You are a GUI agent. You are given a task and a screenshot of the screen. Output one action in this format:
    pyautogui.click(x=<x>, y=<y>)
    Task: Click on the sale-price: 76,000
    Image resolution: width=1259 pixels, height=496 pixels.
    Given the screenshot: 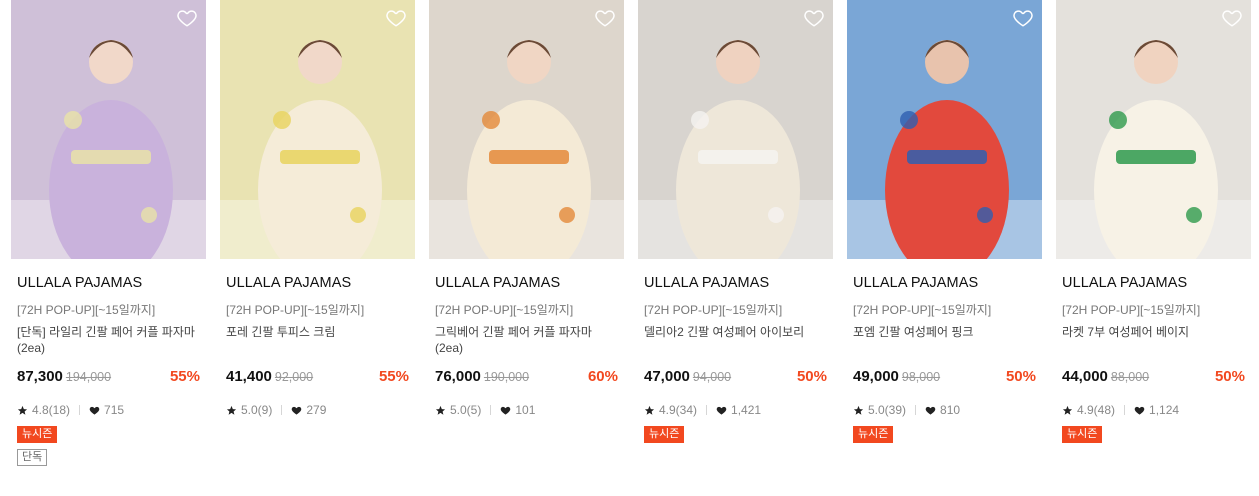 What is the action you would take?
    pyautogui.click(x=458, y=376)
    